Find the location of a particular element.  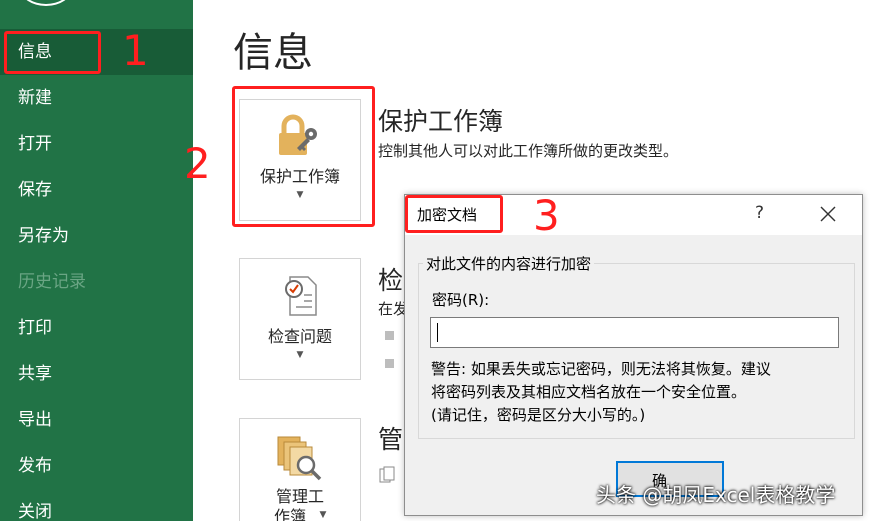

password-input is located at coordinates (634, 332).